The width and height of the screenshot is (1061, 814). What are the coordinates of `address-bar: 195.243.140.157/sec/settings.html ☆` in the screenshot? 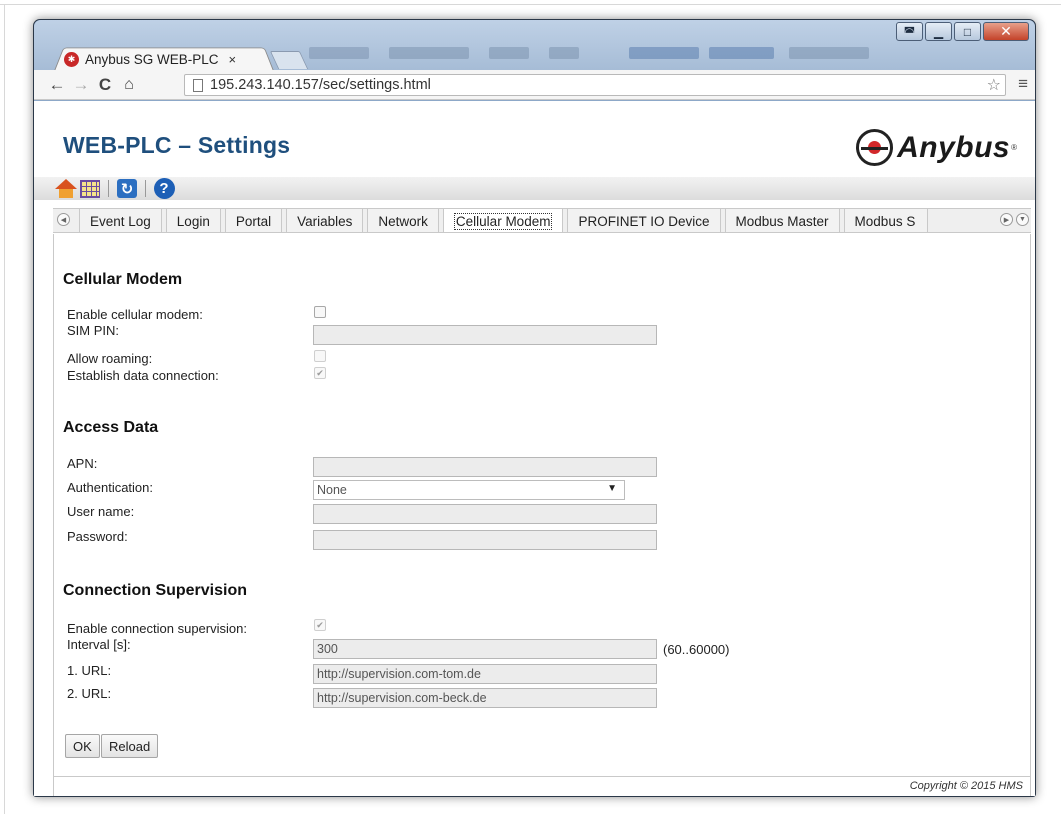 It's located at (595, 85).